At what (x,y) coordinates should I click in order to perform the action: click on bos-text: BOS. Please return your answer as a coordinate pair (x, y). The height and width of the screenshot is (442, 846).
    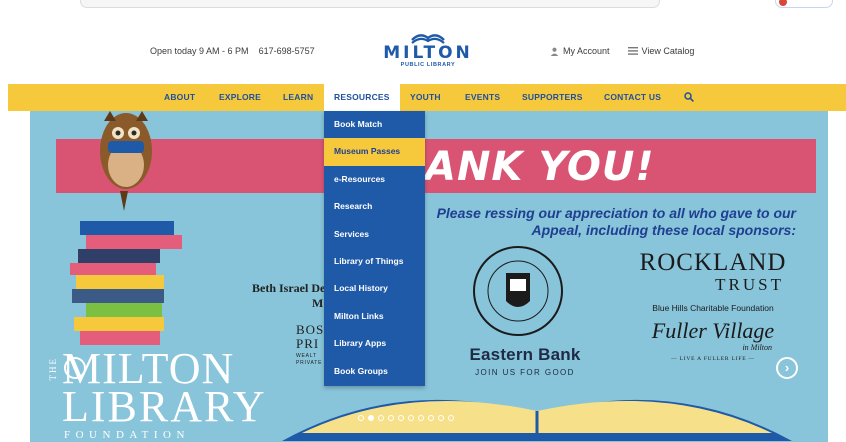
    Looking at the image, I should click on (310, 329).